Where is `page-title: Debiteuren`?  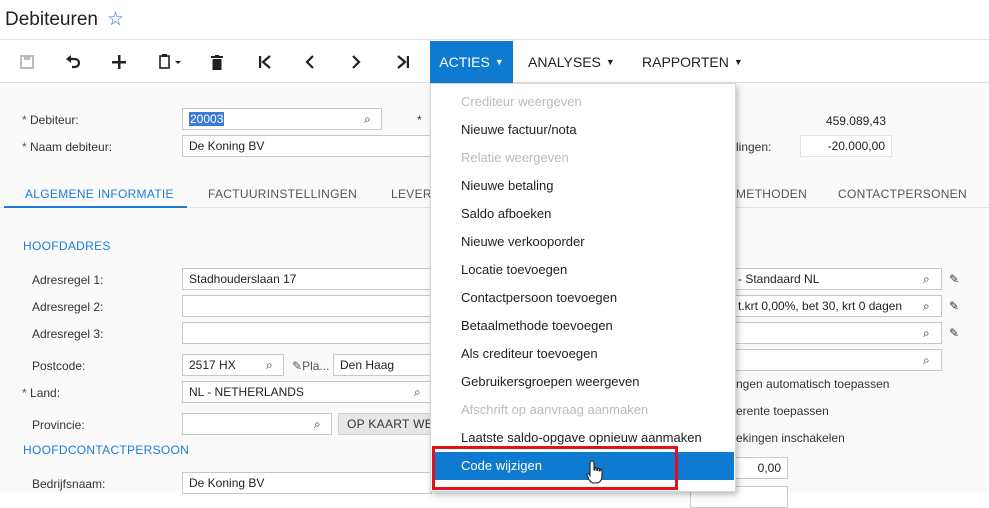 page-title: Debiteuren is located at coordinates (51, 19).